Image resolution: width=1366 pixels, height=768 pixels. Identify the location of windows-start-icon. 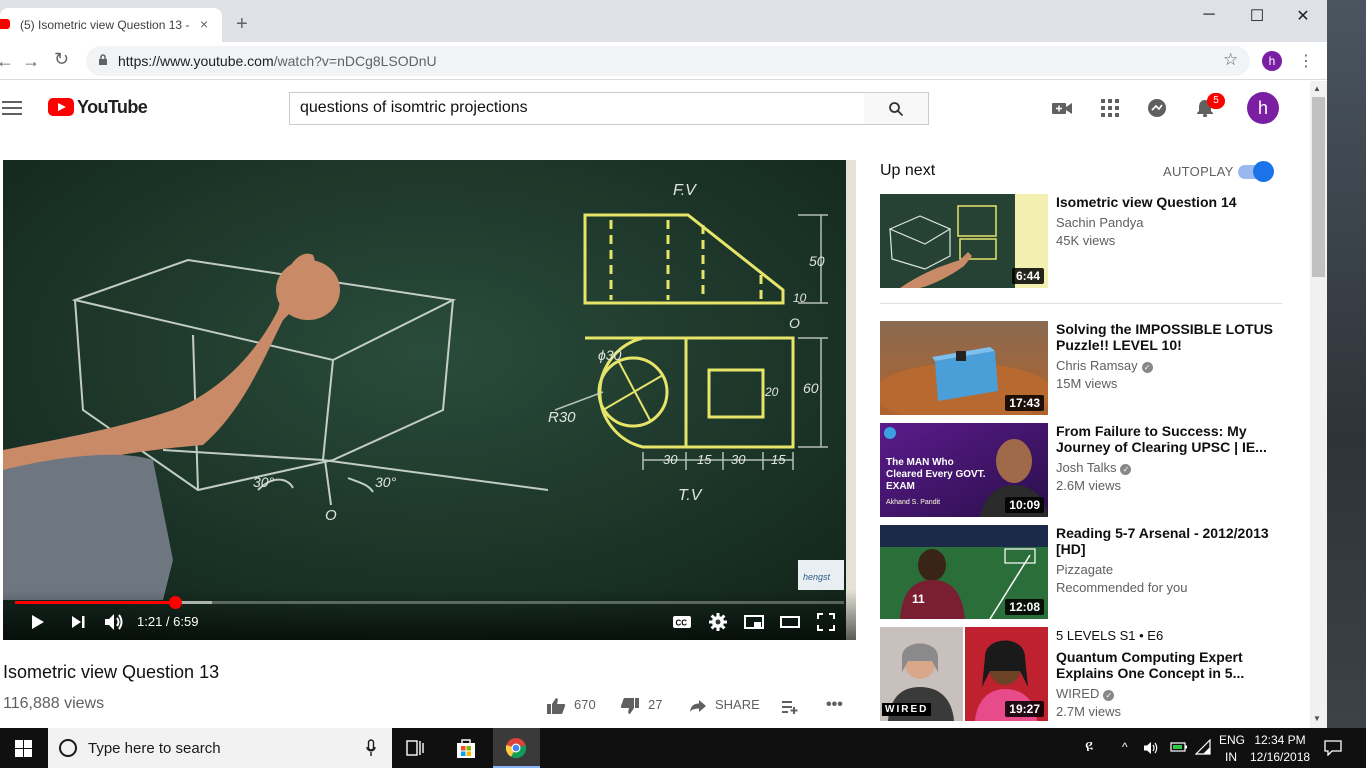
(23, 748).